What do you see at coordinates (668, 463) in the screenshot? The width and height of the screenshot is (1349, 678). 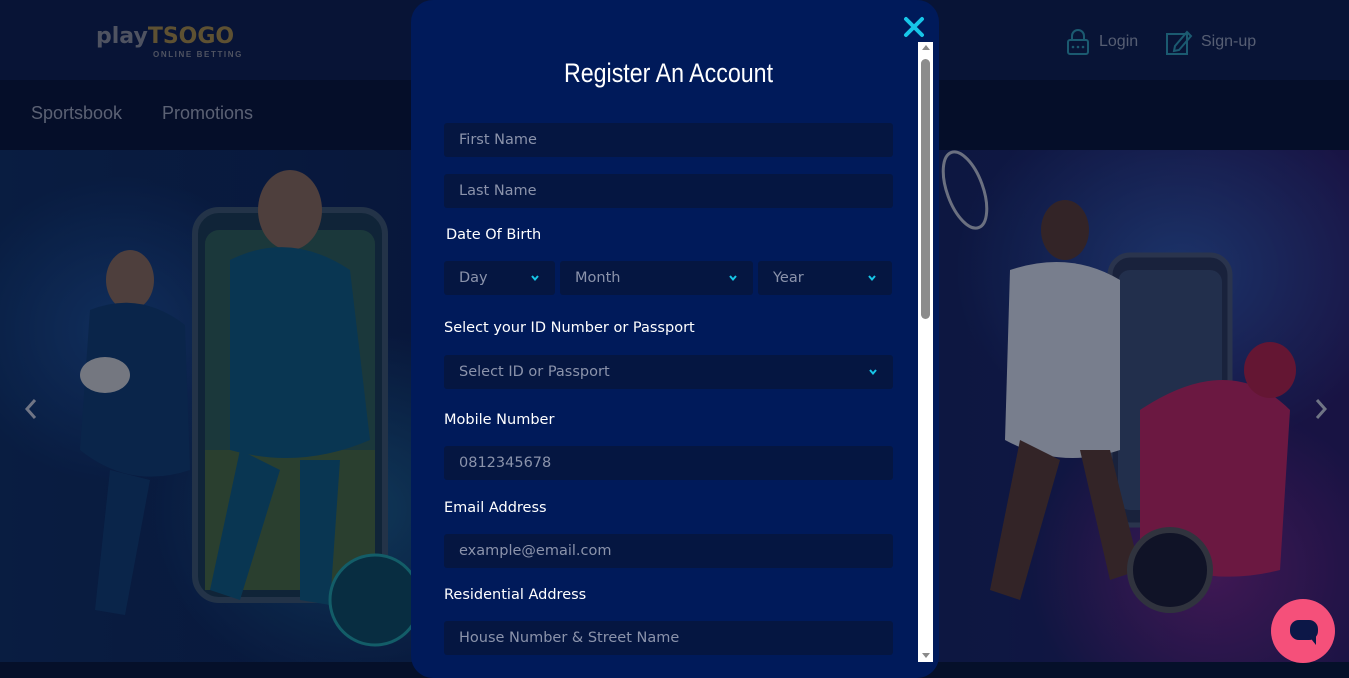 I see `mobile-input: 0812345678` at bounding box center [668, 463].